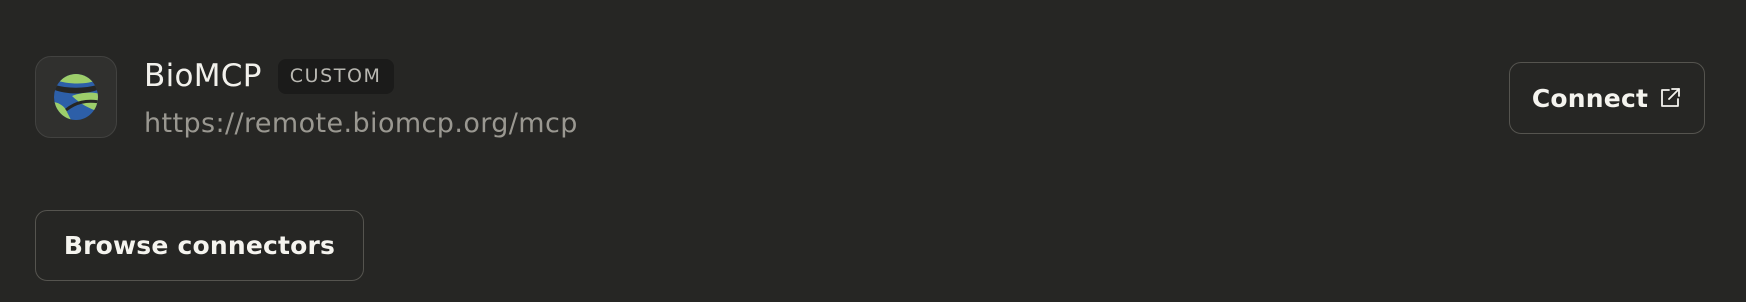 The height and width of the screenshot is (302, 1746). I want to click on connect-button: Connect, so click(1607, 98).